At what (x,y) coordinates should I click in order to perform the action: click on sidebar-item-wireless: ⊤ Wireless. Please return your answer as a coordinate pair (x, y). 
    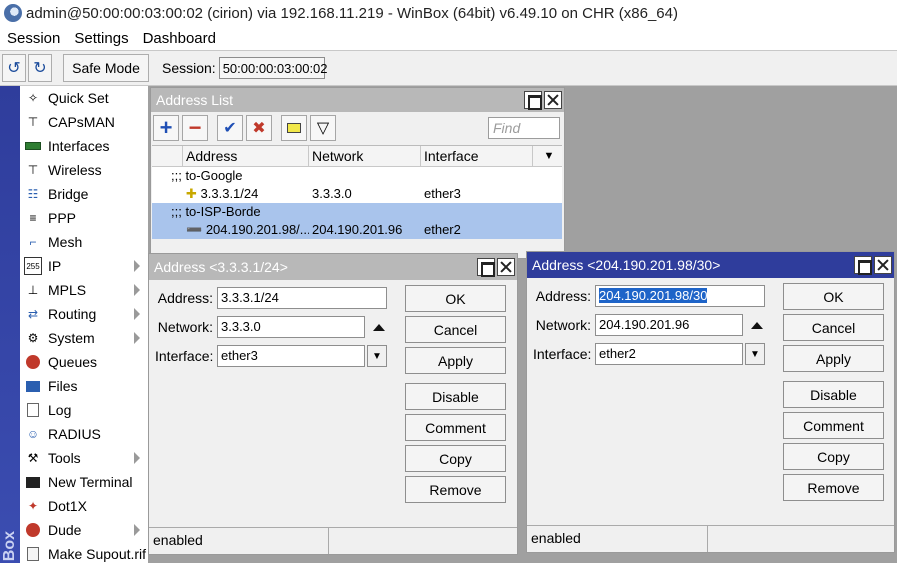
    Looking at the image, I should click on (84, 170).